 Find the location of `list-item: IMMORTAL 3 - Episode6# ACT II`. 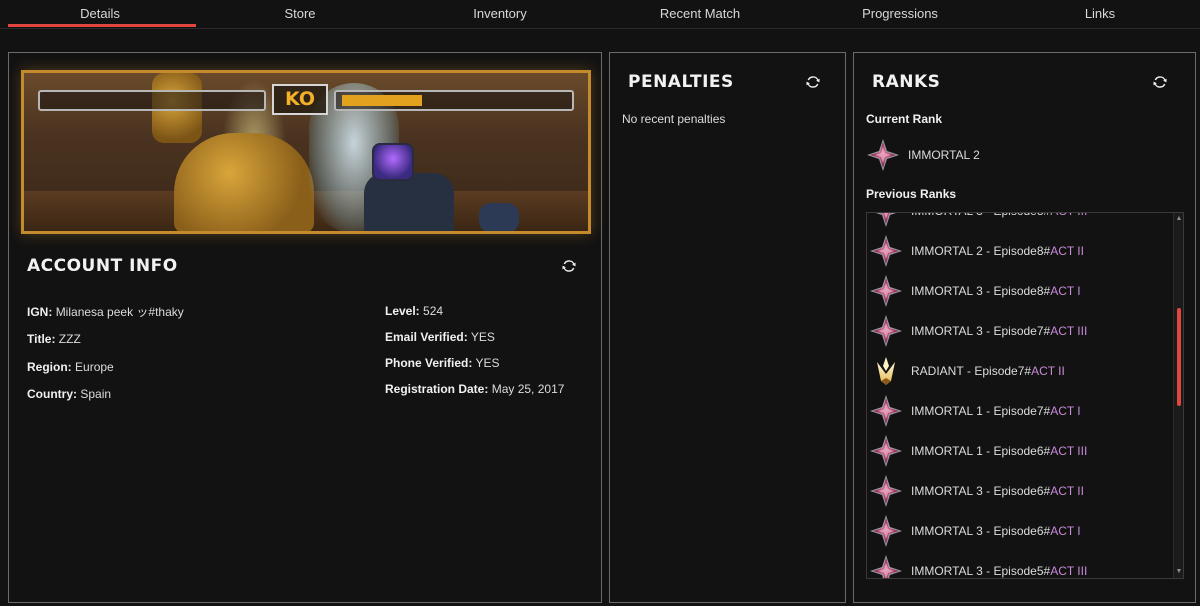

list-item: IMMORTAL 3 - Episode6# ACT II is located at coordinates (1020, 491).